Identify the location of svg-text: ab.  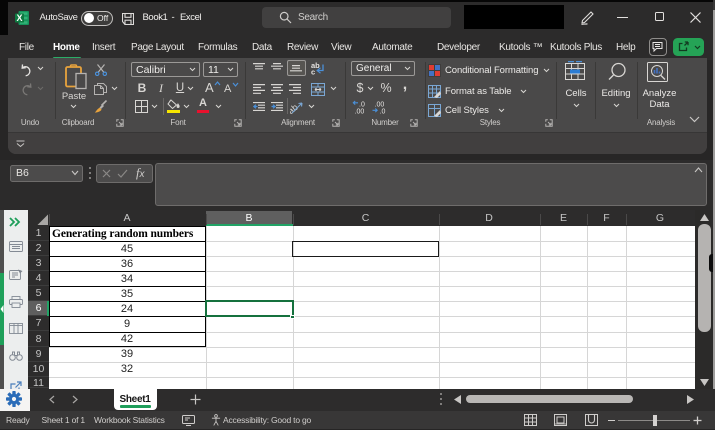
(295, 108).